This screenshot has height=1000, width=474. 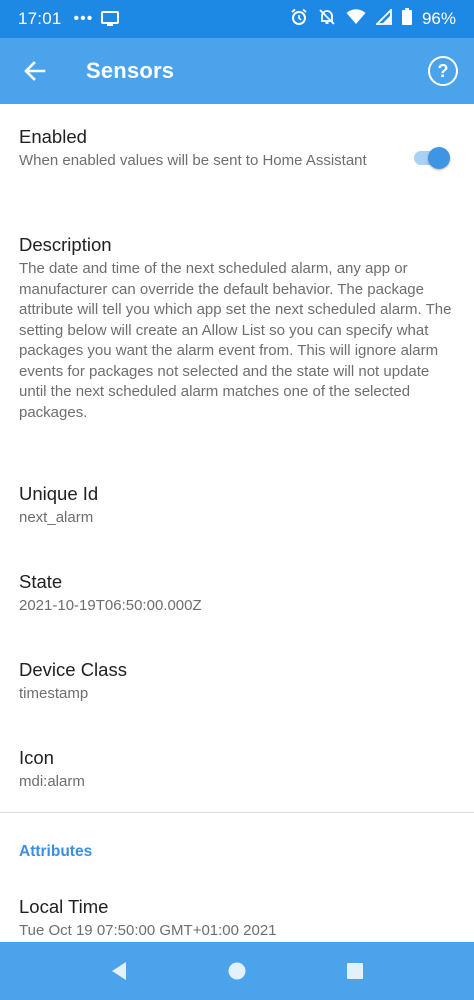 I want to click on pref-state-summary: 2021-10-19T06:50:00.000Z, so click(x=110, y=605).